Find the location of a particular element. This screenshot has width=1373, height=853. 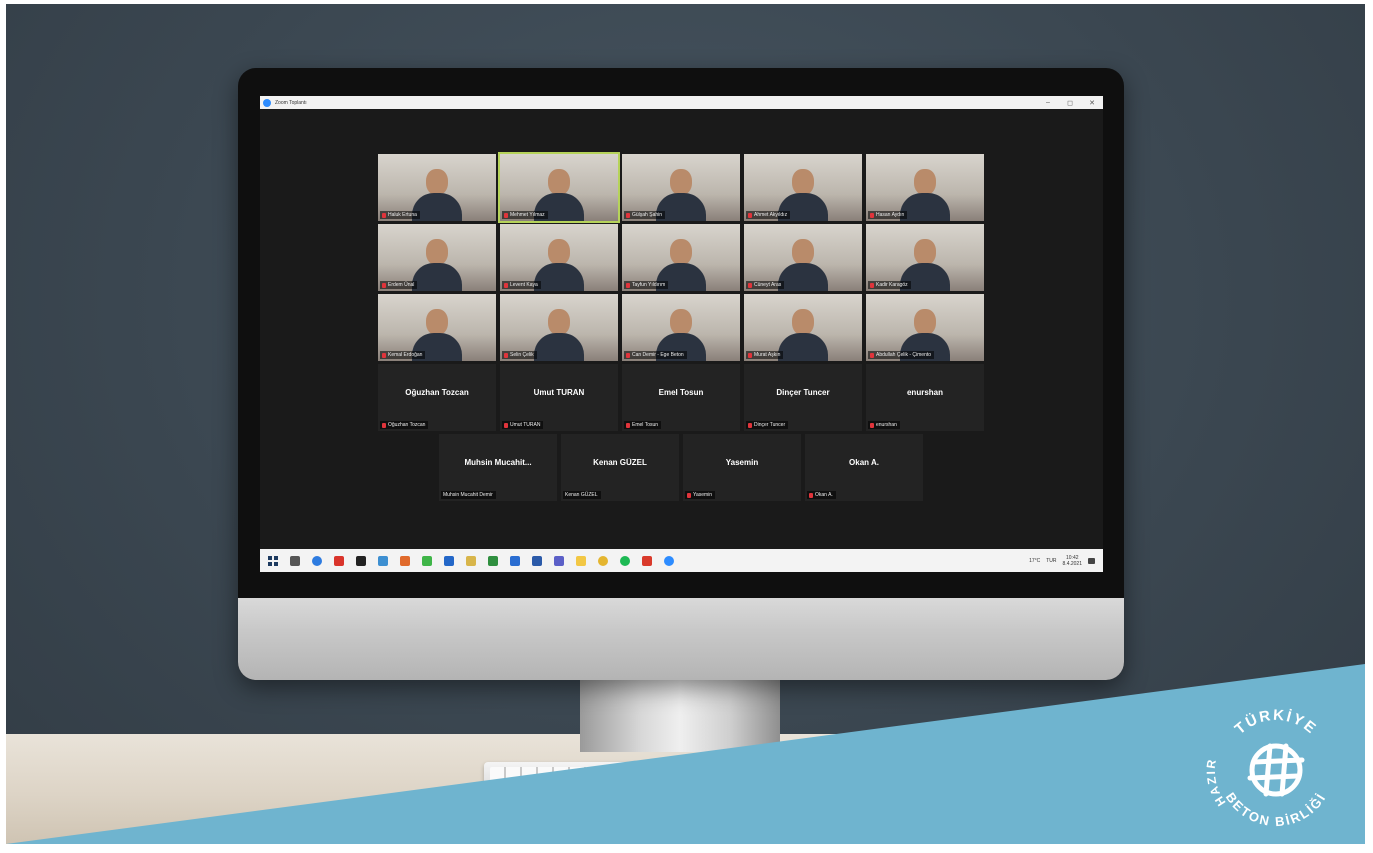

thbb-logo-icon: TÜRKİYE BETON BİRLİĞİ HAZIR is located at coordinates (1265, 768).